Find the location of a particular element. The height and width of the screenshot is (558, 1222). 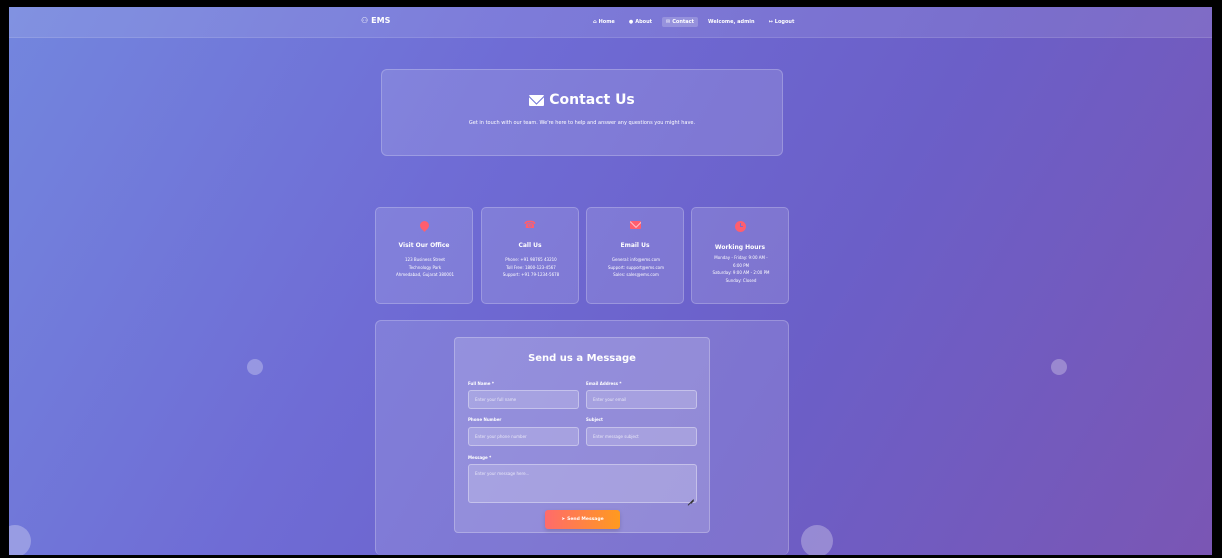

card-line: Ahmedabad, Gujarat 380001 is located at coordinates (425, 275).